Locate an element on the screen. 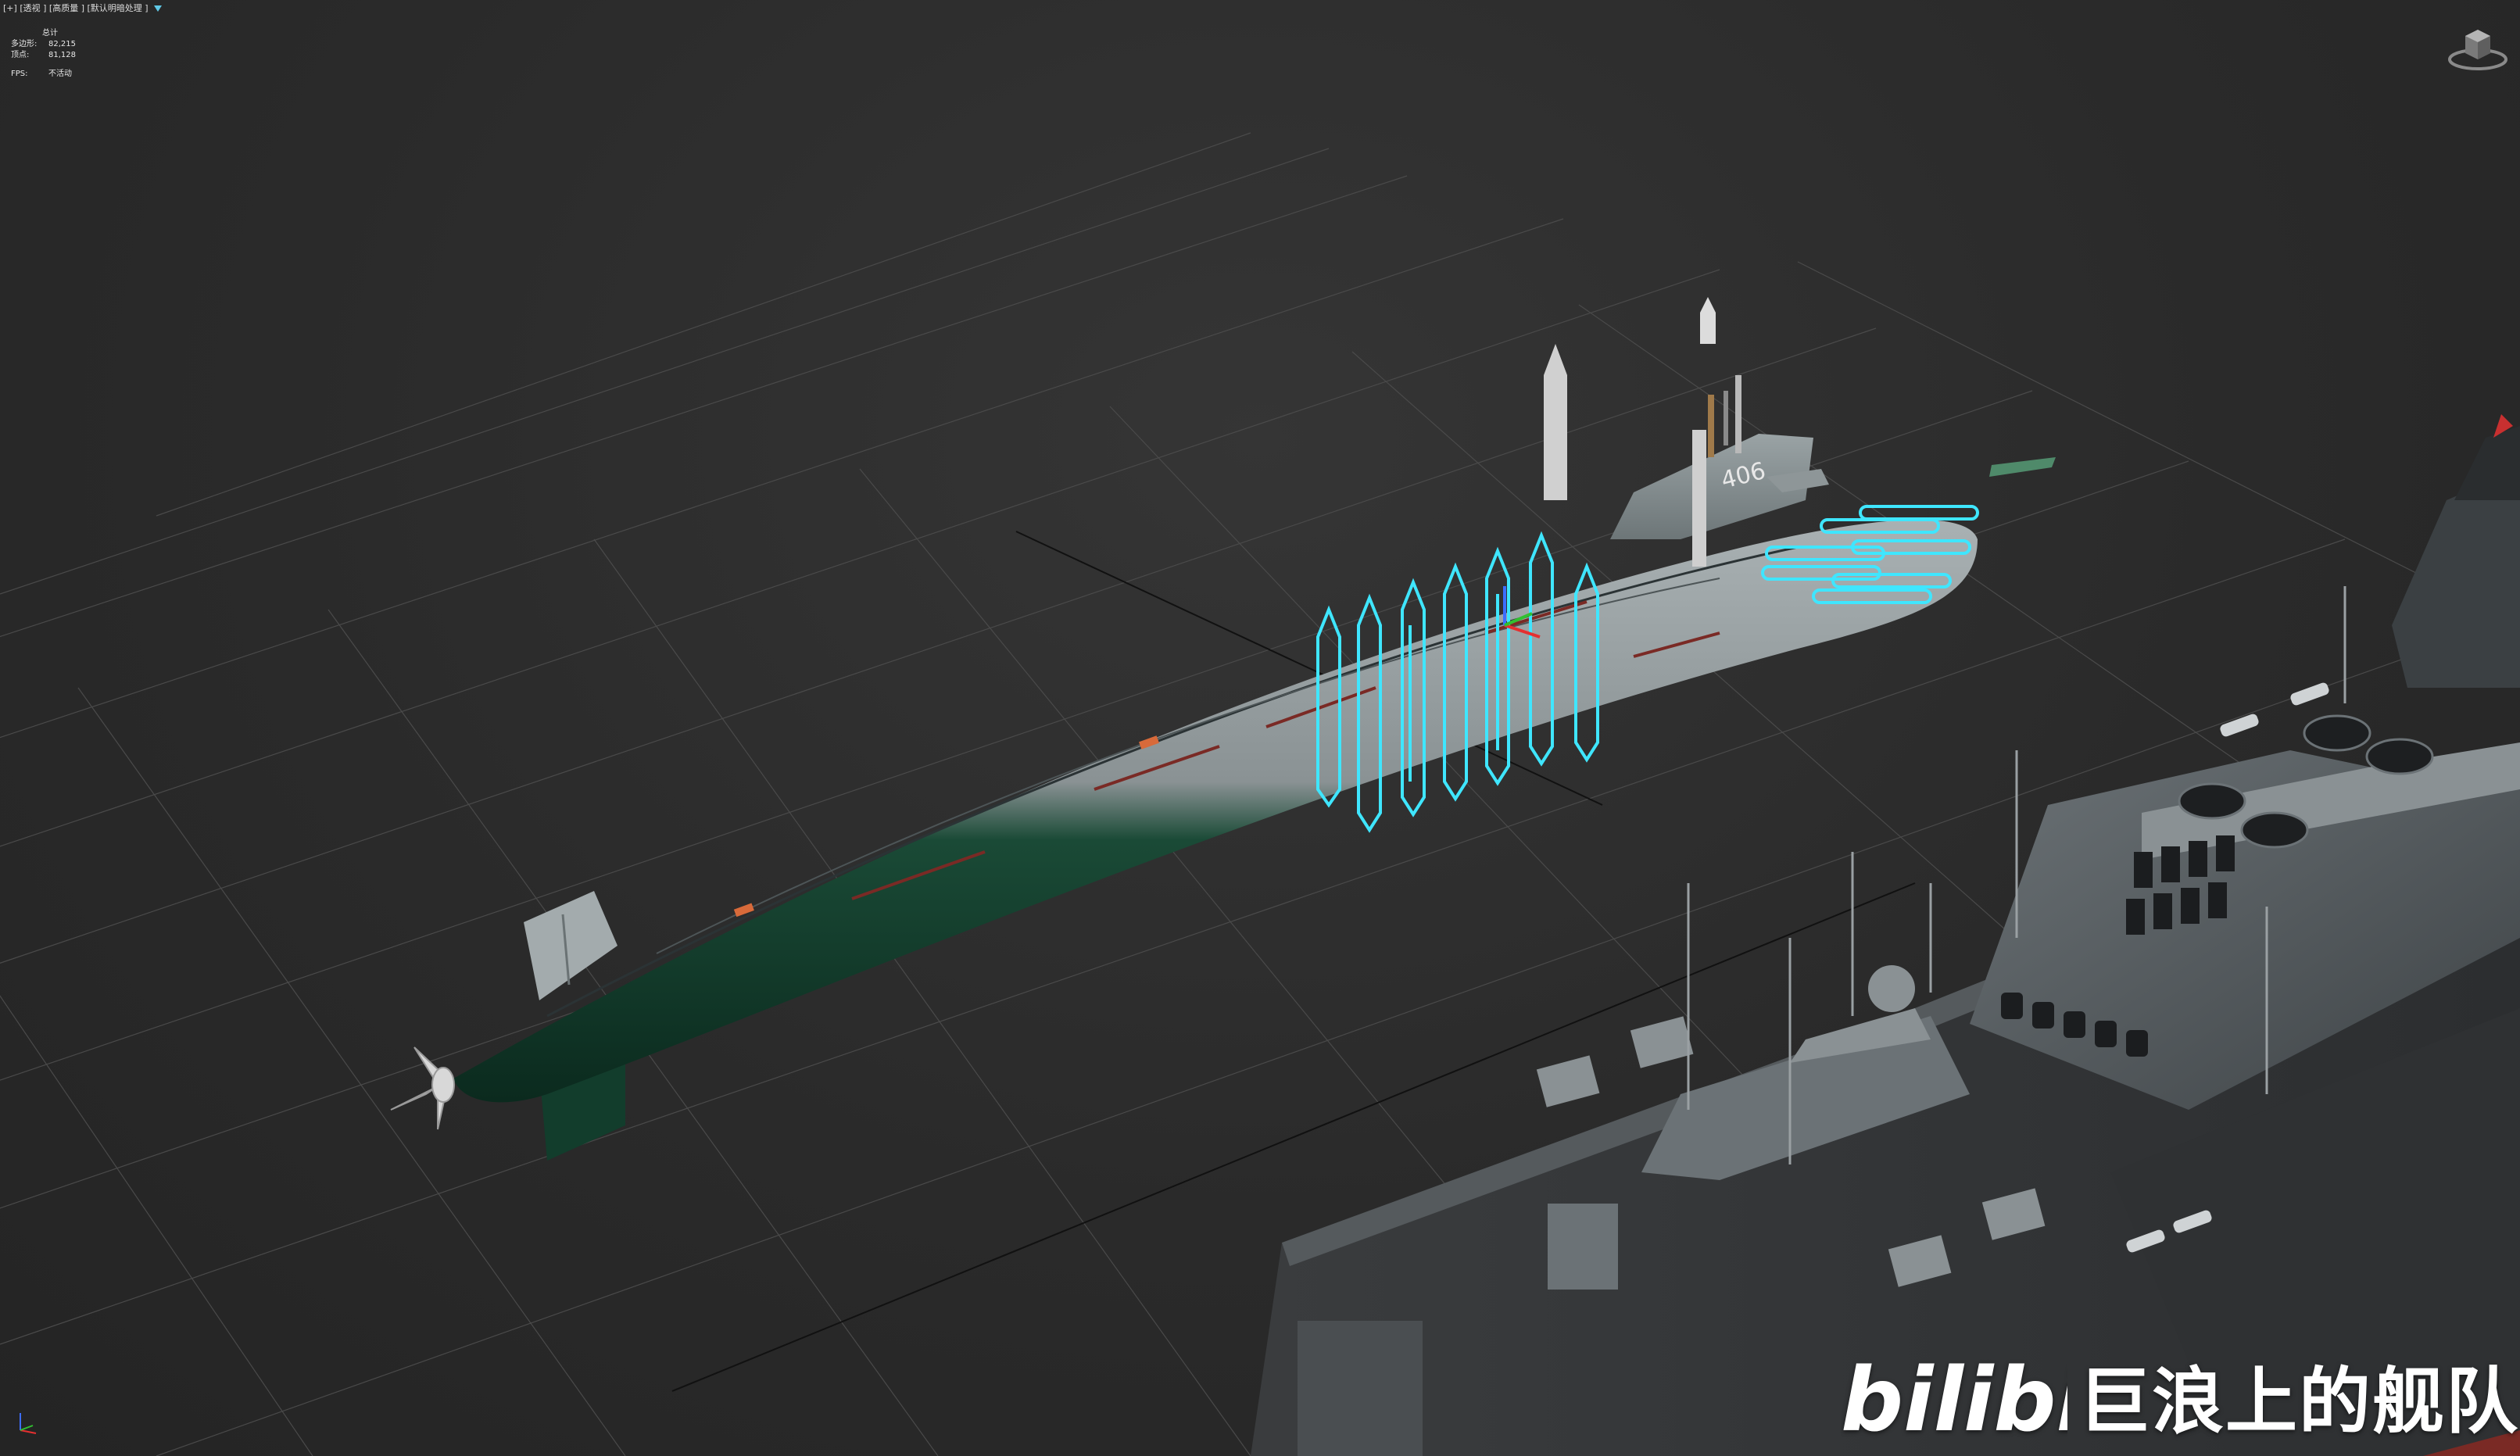  stats-fps-row: FPS: 不活动 is located at coordinates (43, 74).